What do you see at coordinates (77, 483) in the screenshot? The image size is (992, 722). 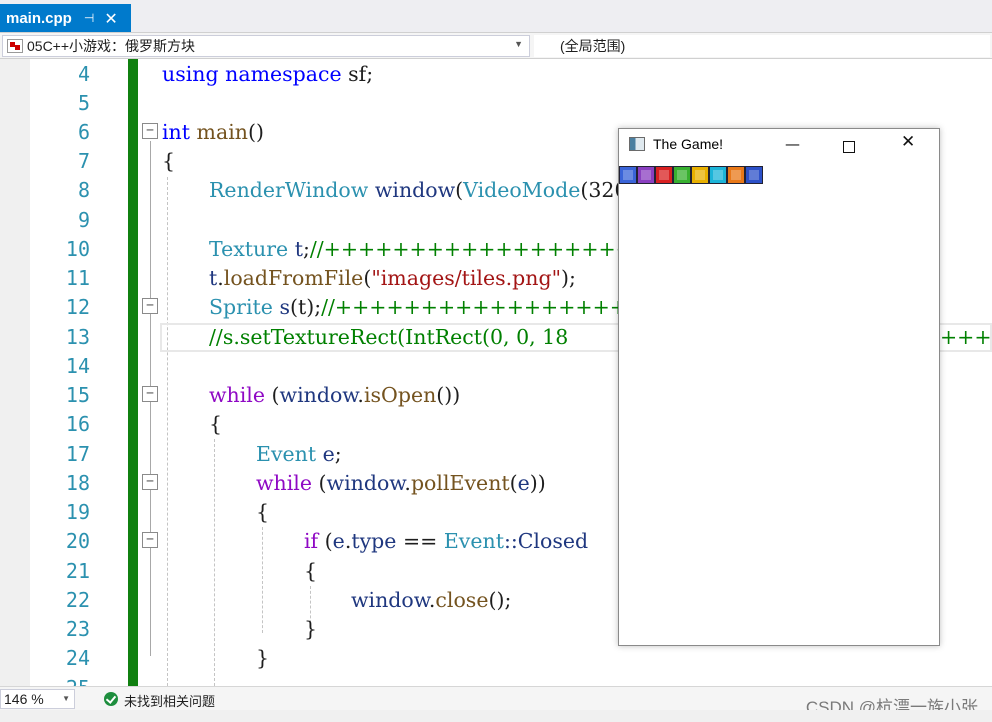 I see `line-number: 18` at bounding box center [77, 483].